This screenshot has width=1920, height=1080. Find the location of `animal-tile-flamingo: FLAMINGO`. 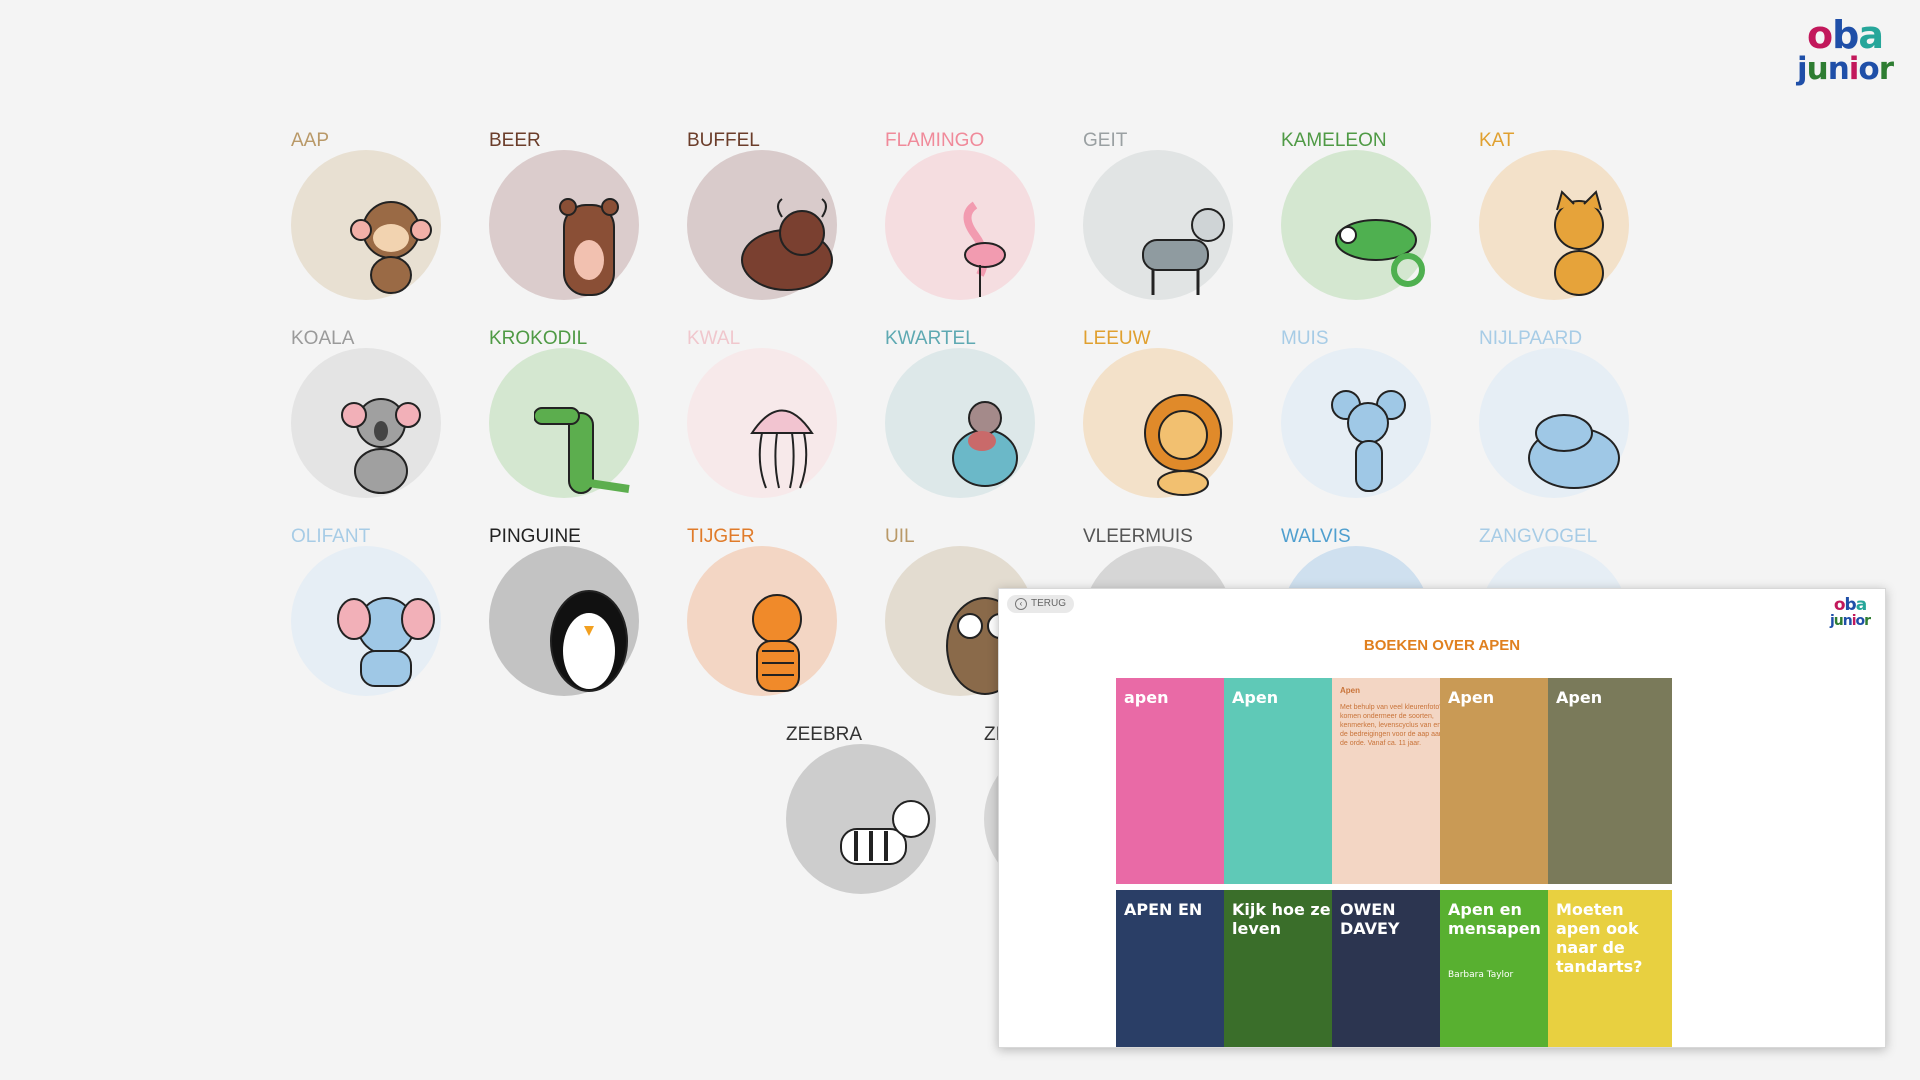

animal-tile-flamingo: FLAMINGO is located at coordinates (960, 215).